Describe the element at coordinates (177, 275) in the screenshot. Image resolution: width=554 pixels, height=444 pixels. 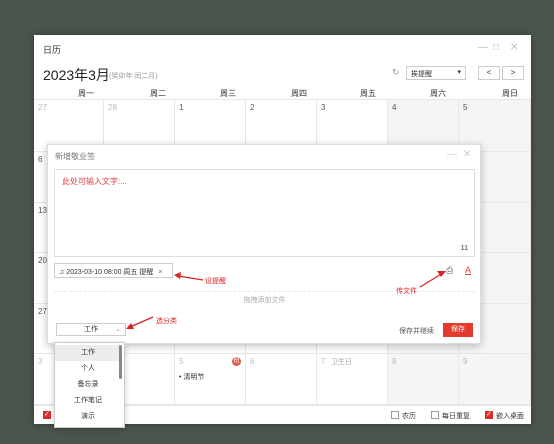
I see `arrowhead-reminder` at that location.